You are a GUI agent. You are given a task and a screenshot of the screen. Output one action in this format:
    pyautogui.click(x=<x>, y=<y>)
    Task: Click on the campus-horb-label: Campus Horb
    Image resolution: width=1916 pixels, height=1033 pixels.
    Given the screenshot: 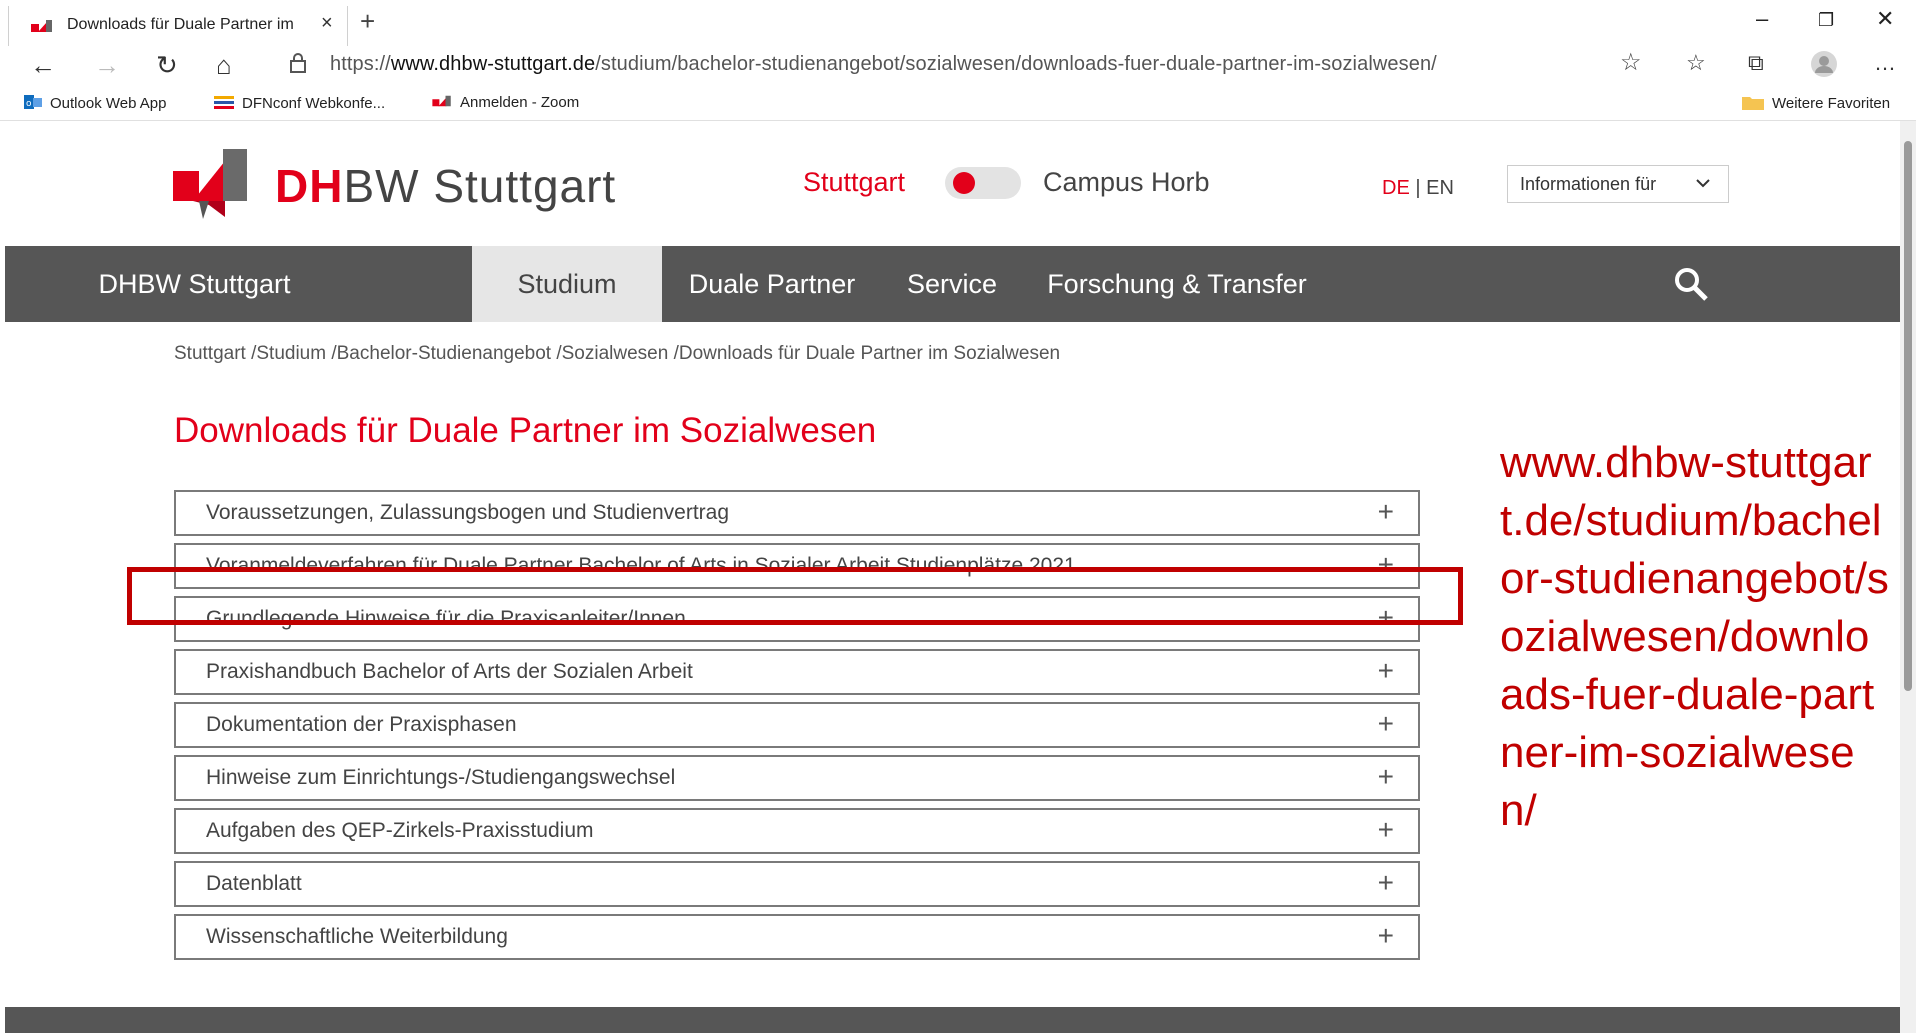 What is the action you would take?
    pyautogui.click(x=1126, y=182)
    